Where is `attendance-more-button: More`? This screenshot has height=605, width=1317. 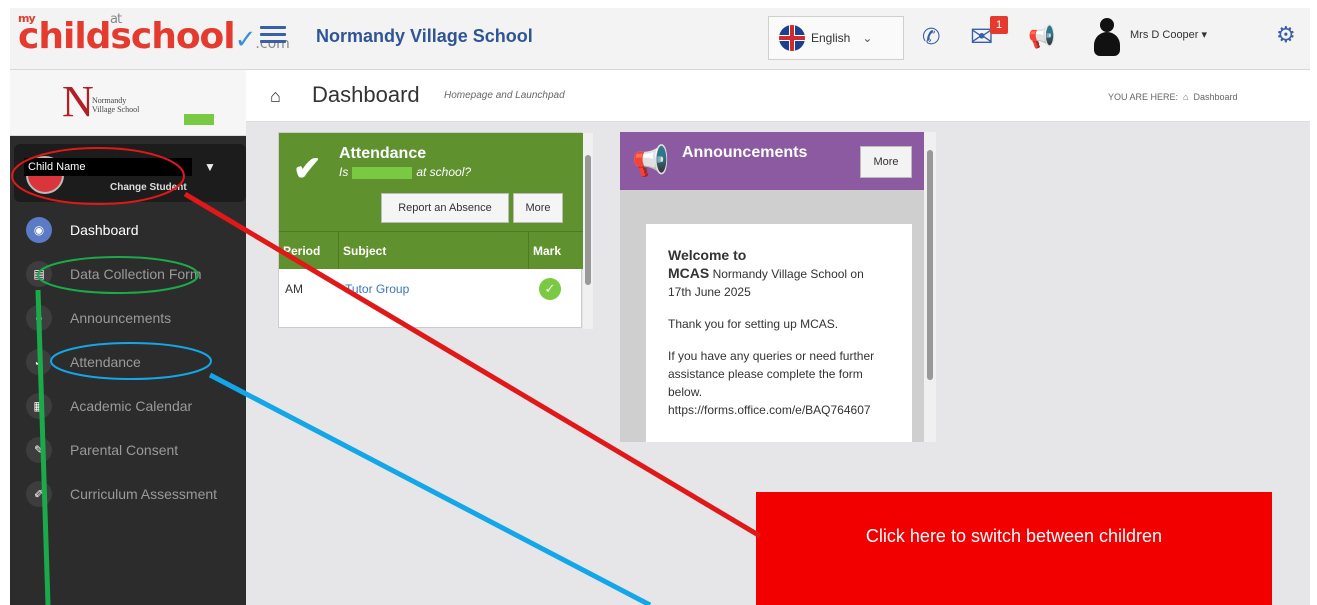
attendance-more-button: More is located at coordinates (538, 208).